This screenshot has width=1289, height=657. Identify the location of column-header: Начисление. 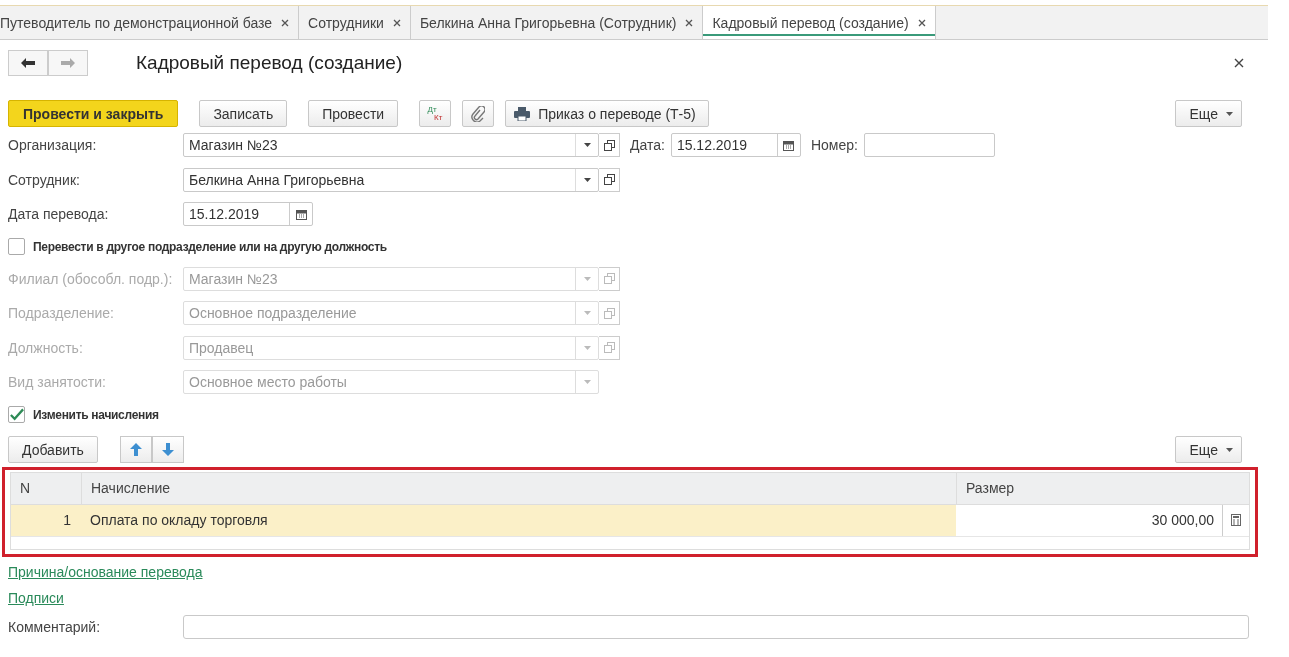
(518, 488).